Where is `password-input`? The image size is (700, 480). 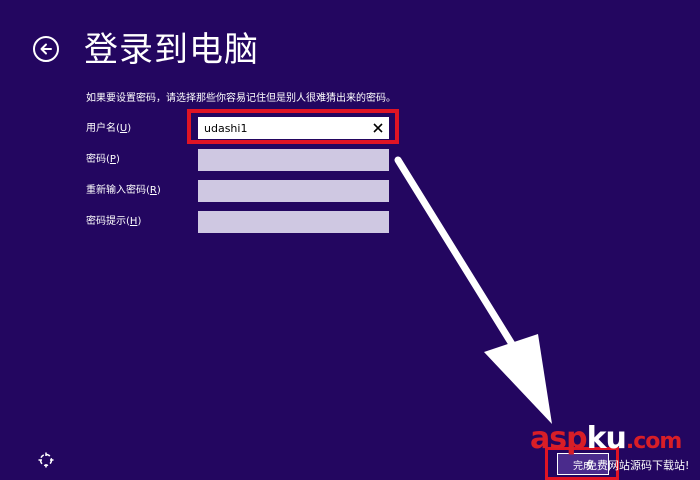 password-input is located at coordinates (293, 160).